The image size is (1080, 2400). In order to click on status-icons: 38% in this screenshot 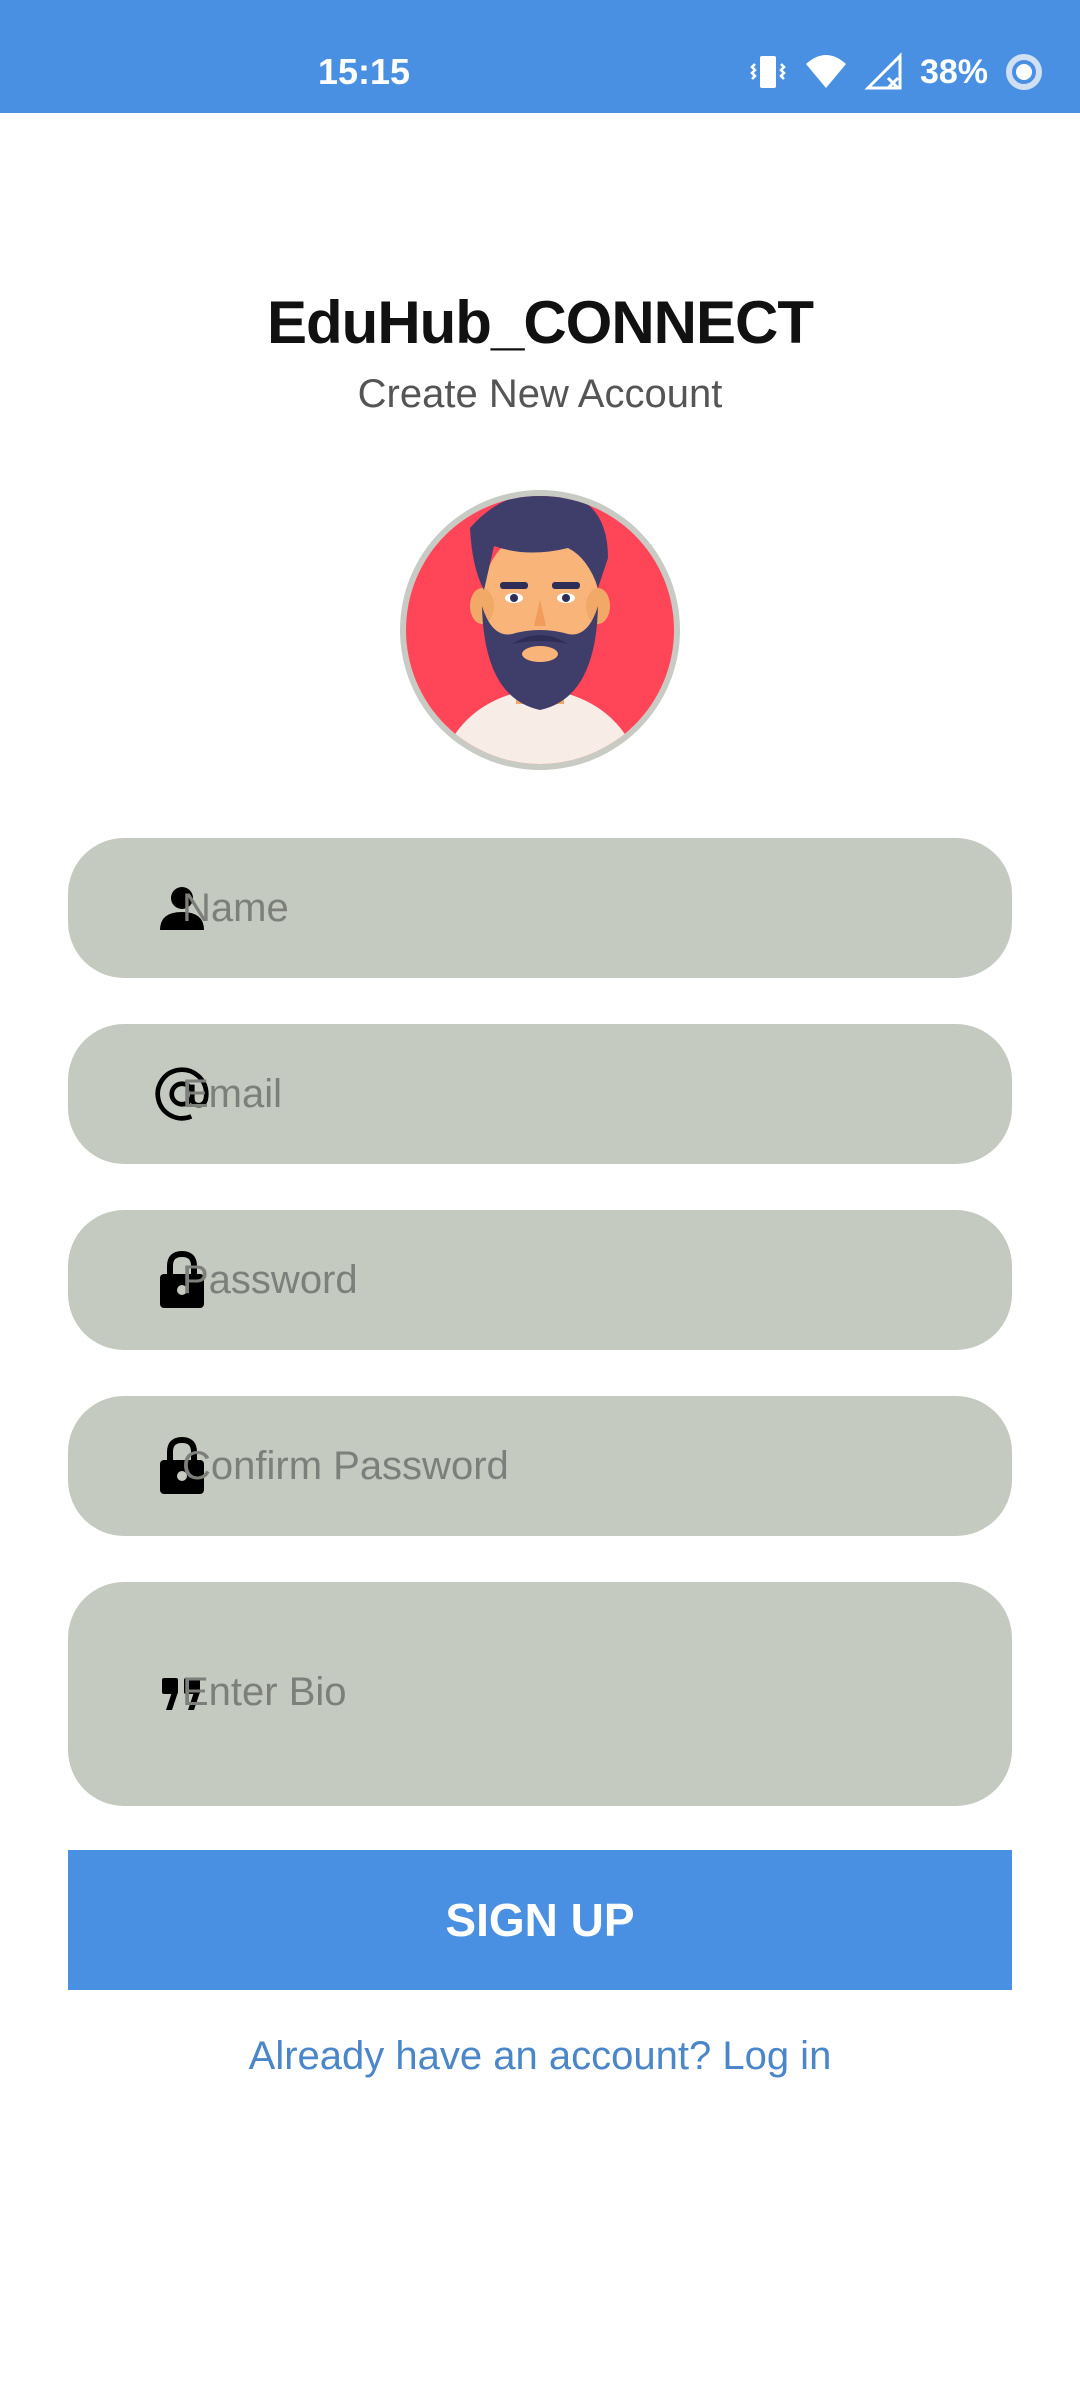, I will do `click(896, 72)`.